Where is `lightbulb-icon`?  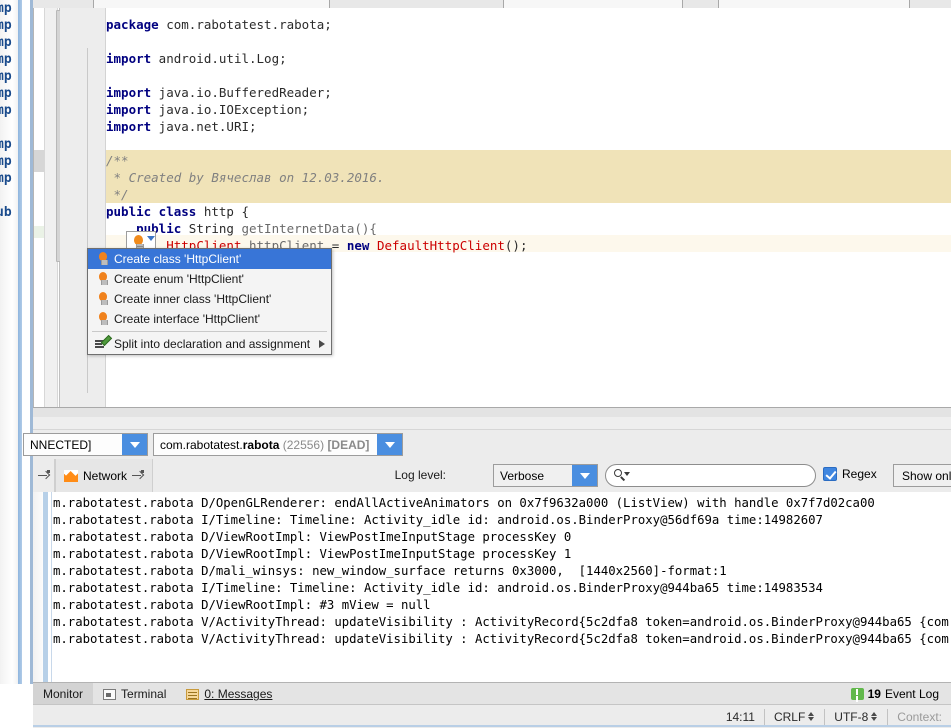
lightbulb-icon is located at coordinates (102, 319).